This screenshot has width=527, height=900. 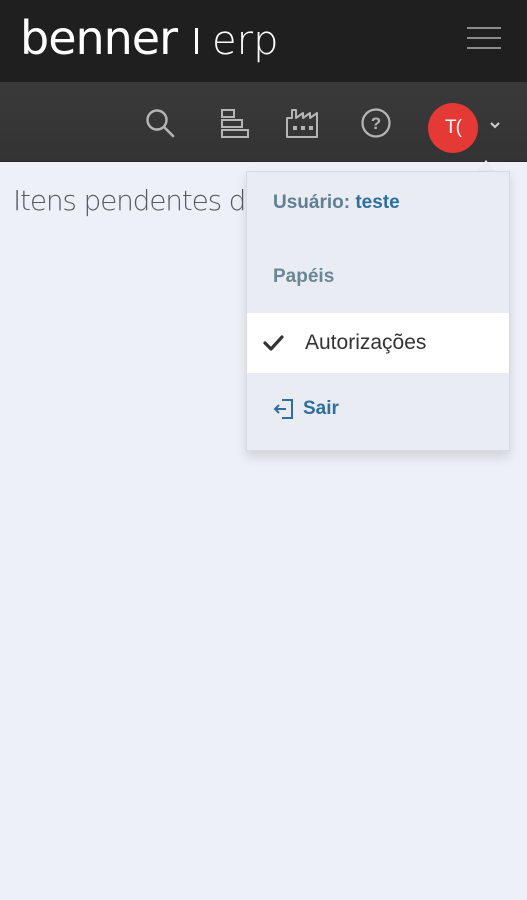 I want to click on hamburger-icon, so click(x=484, y=38).